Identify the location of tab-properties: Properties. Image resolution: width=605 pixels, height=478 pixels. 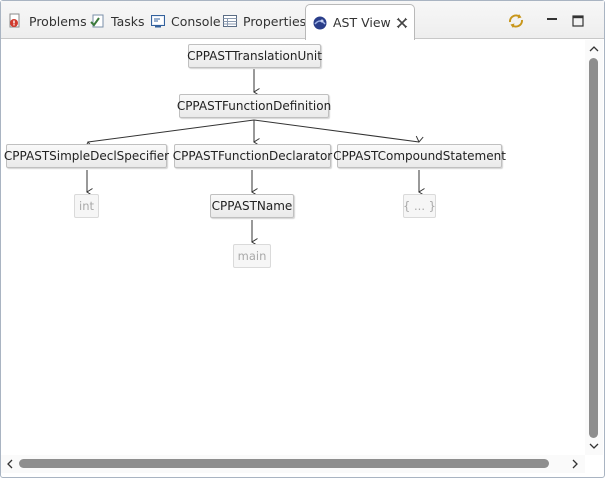
(262, 21).